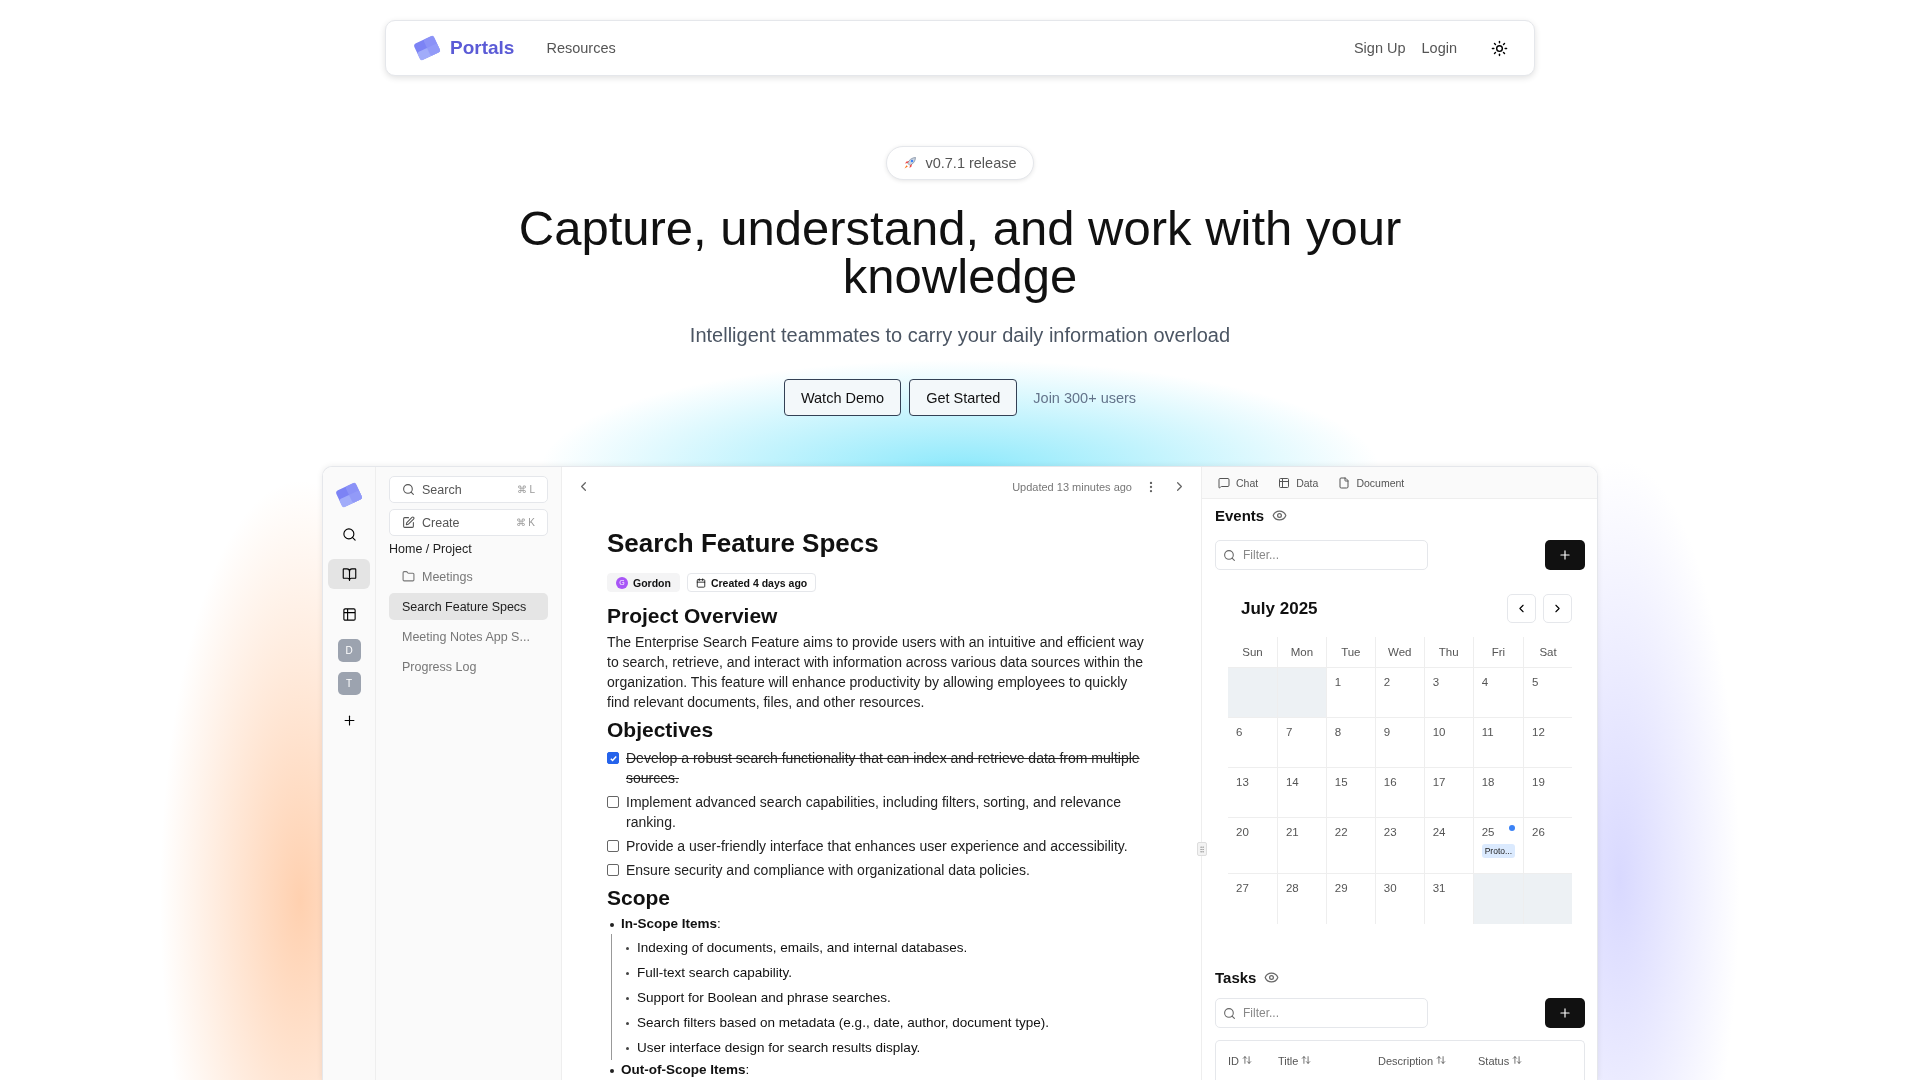 The height and width of the screenshot is (1080, 1920). Describe the element at coordinates (700, 582) in the screenshot. I see `calendar-icon` at that location.